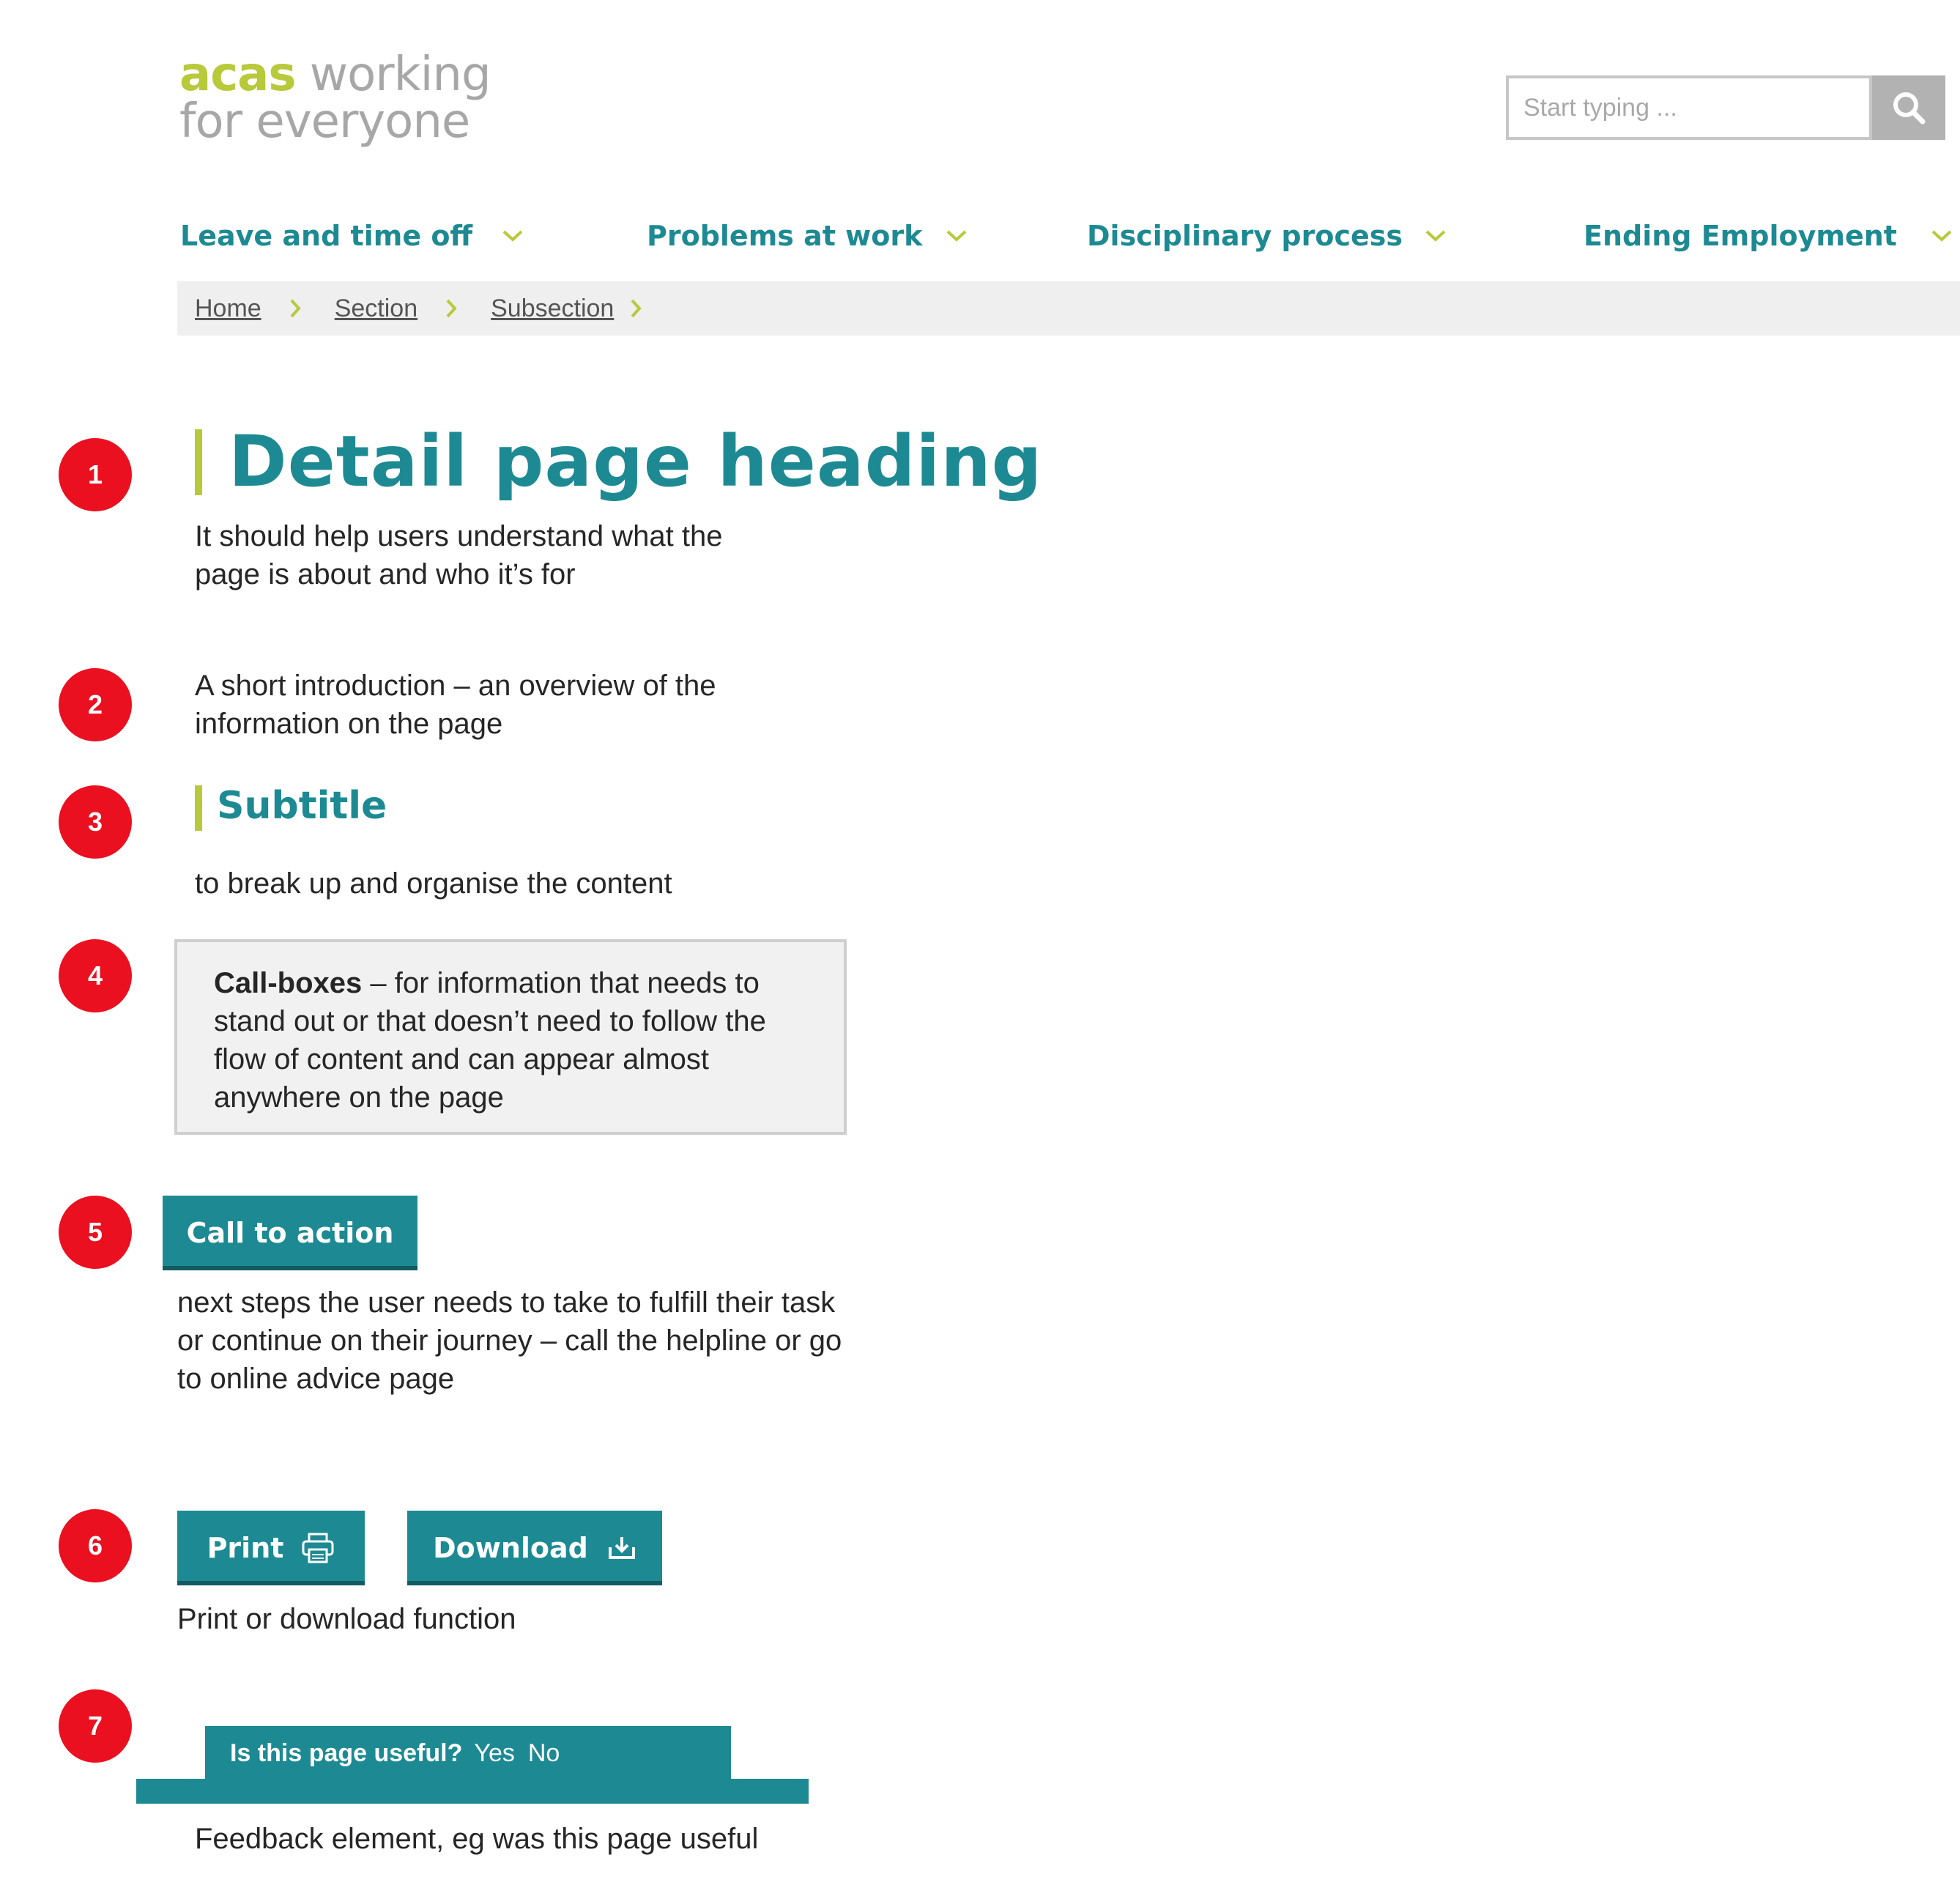 Image resolution: width=1960 pixels, height=1896 pixels. I want to click on nav-item-label: Ending Employment, so click(1740, 236).